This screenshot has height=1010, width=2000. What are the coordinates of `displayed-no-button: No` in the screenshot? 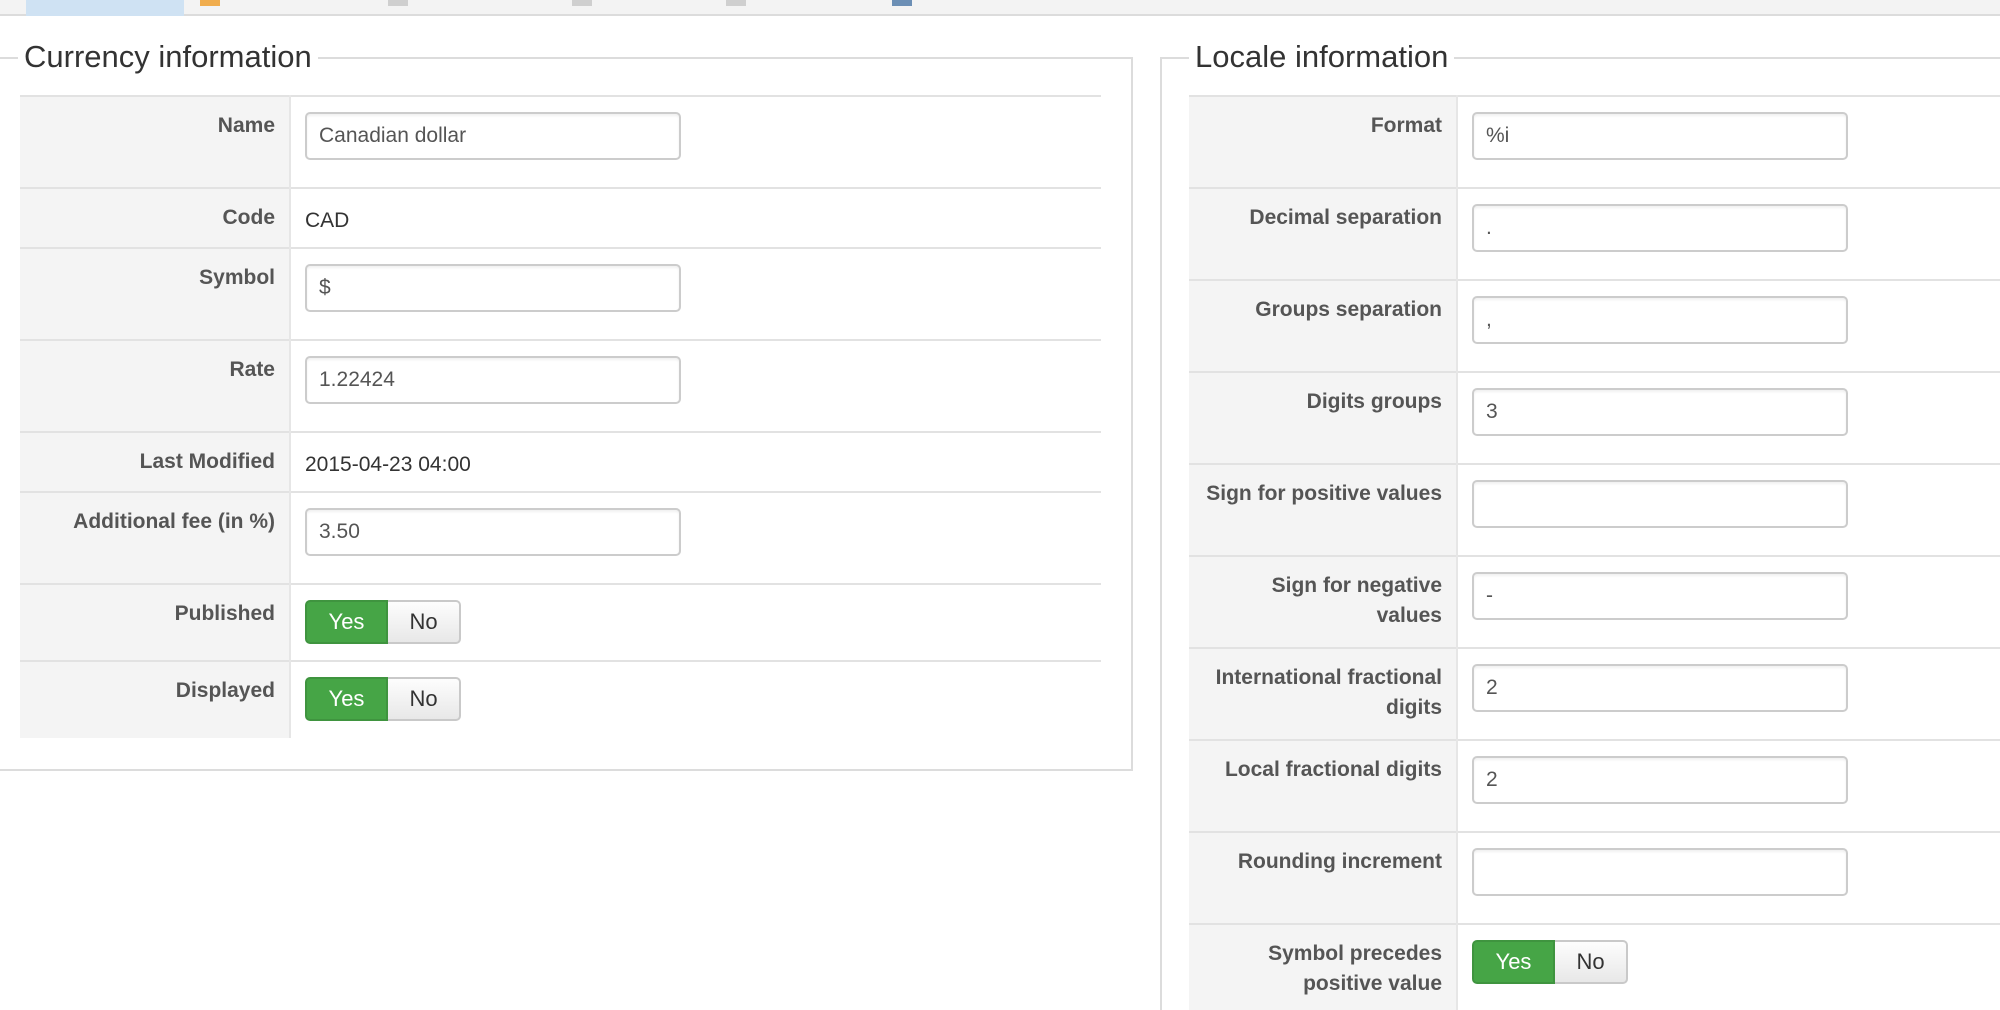 It's located at (424, 699).